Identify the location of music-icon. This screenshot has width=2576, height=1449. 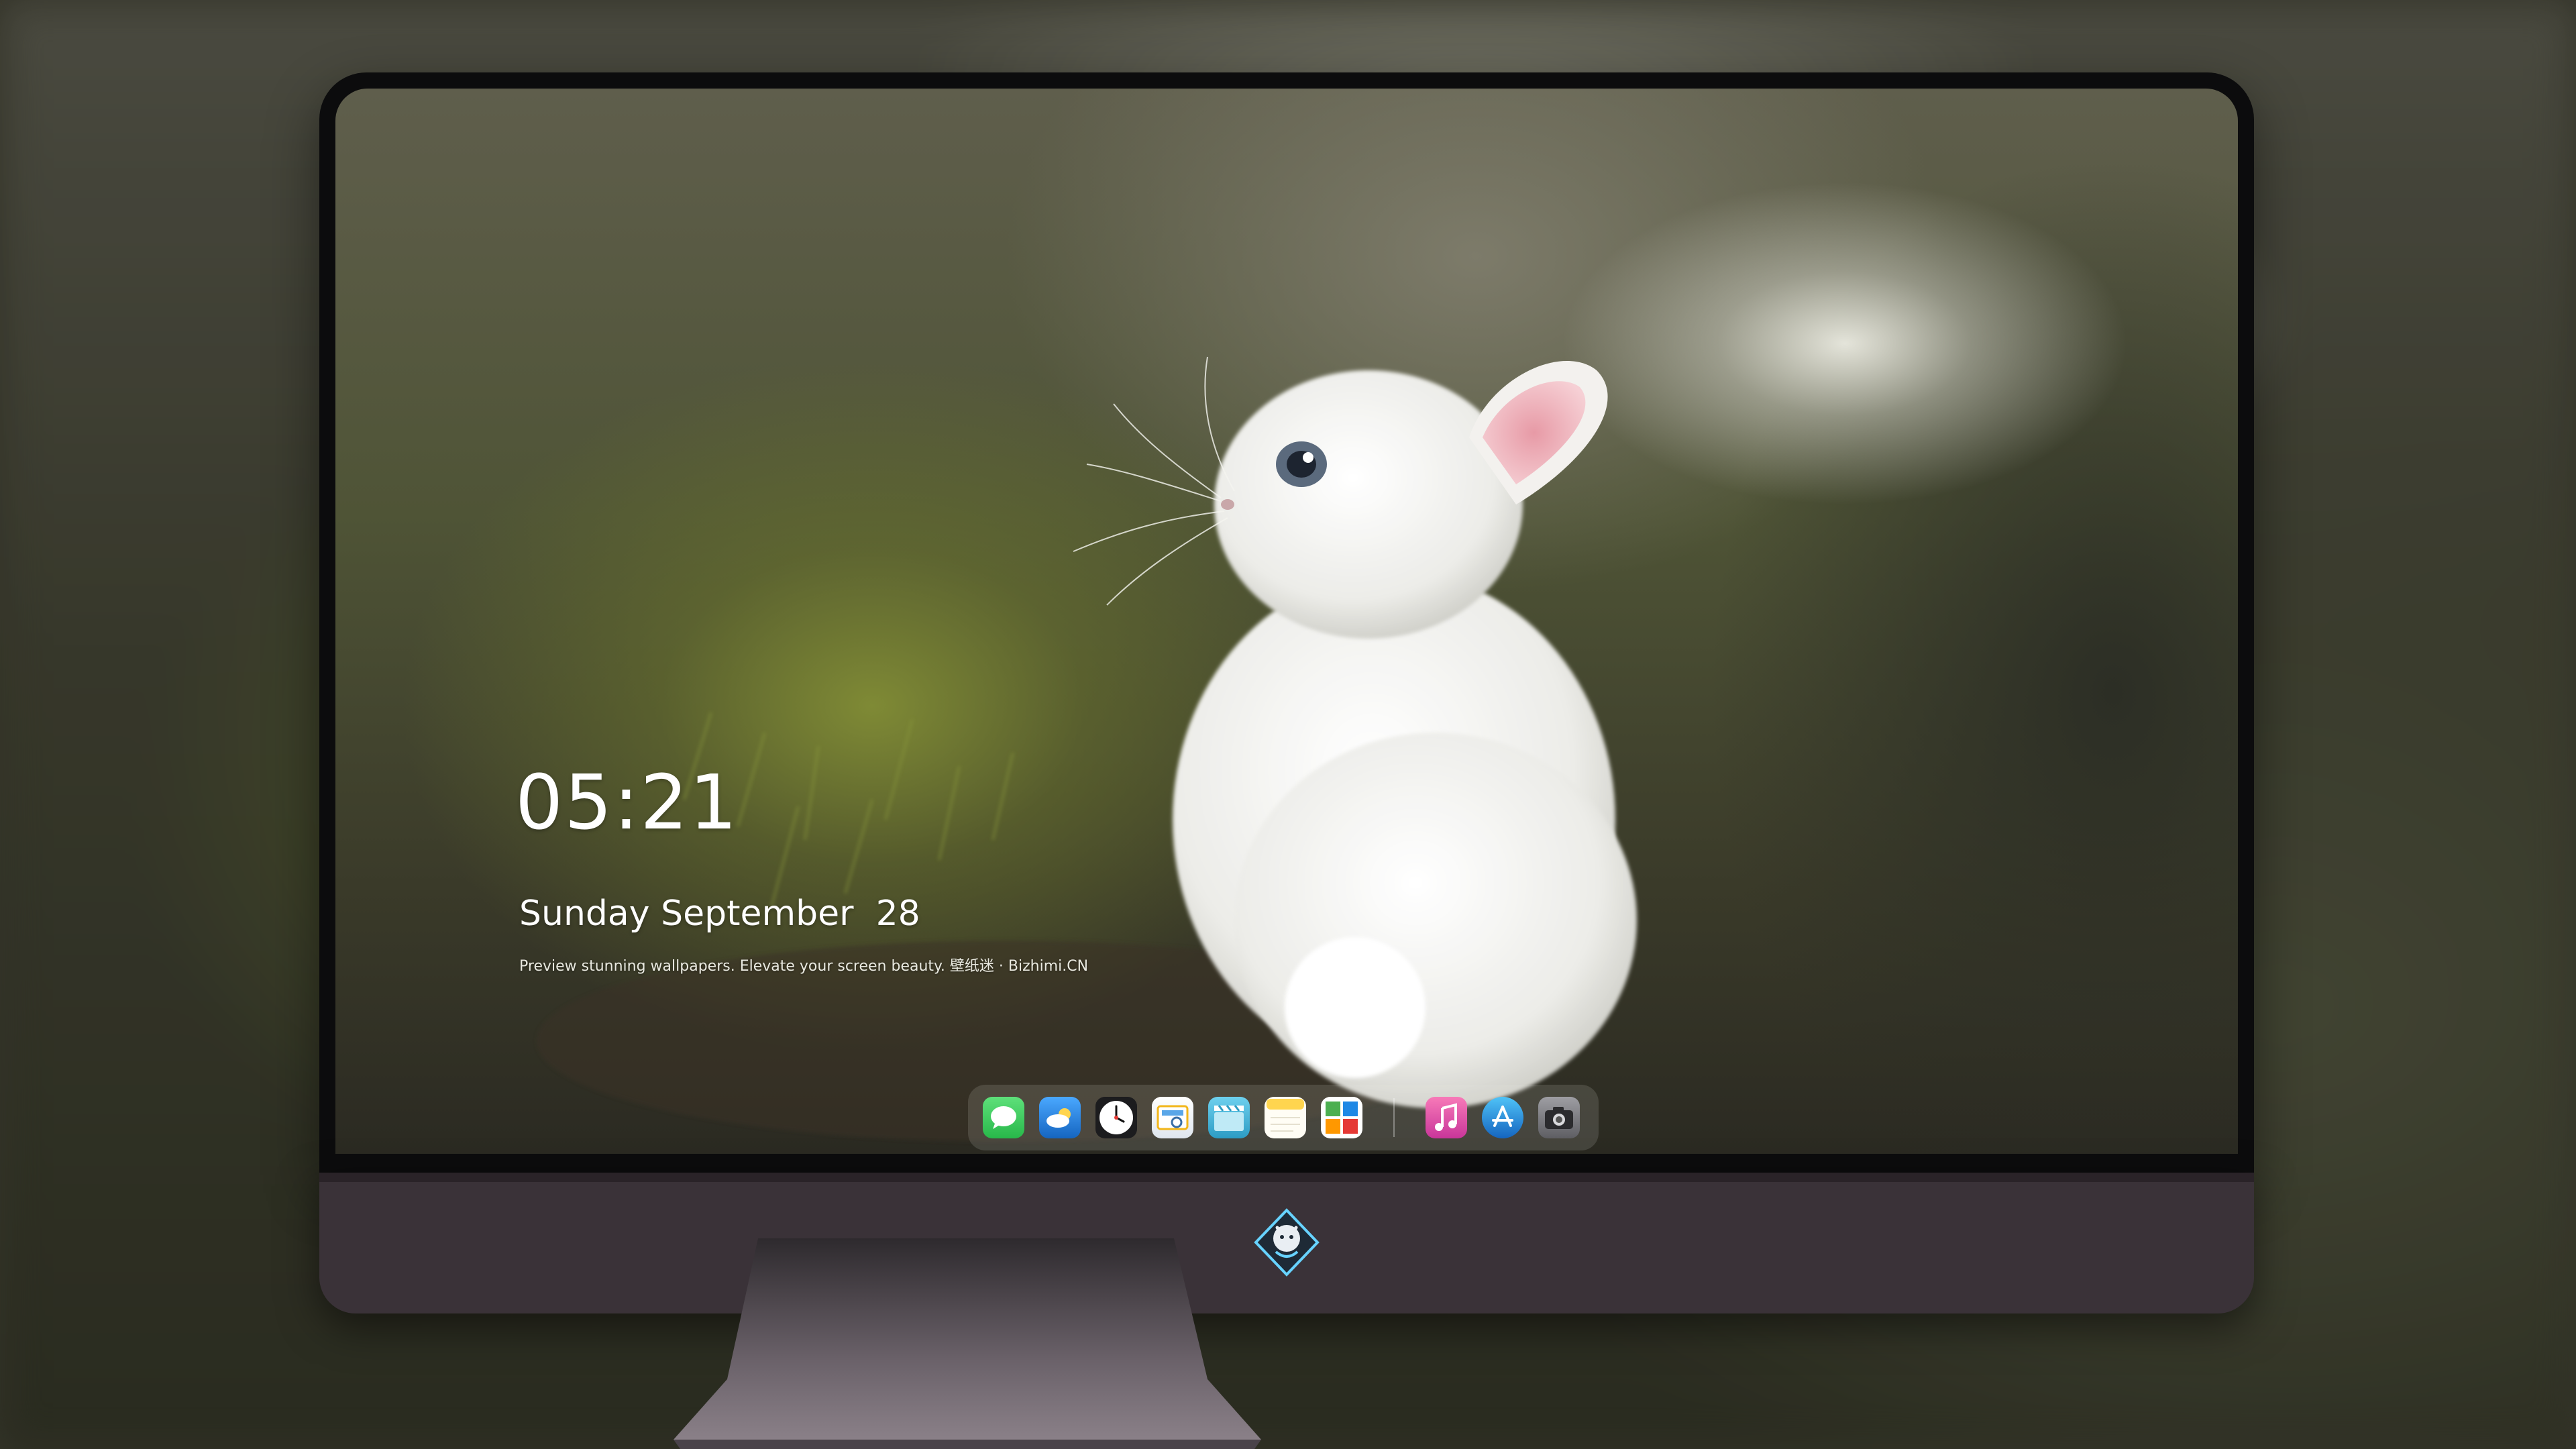
(1446, 1117).